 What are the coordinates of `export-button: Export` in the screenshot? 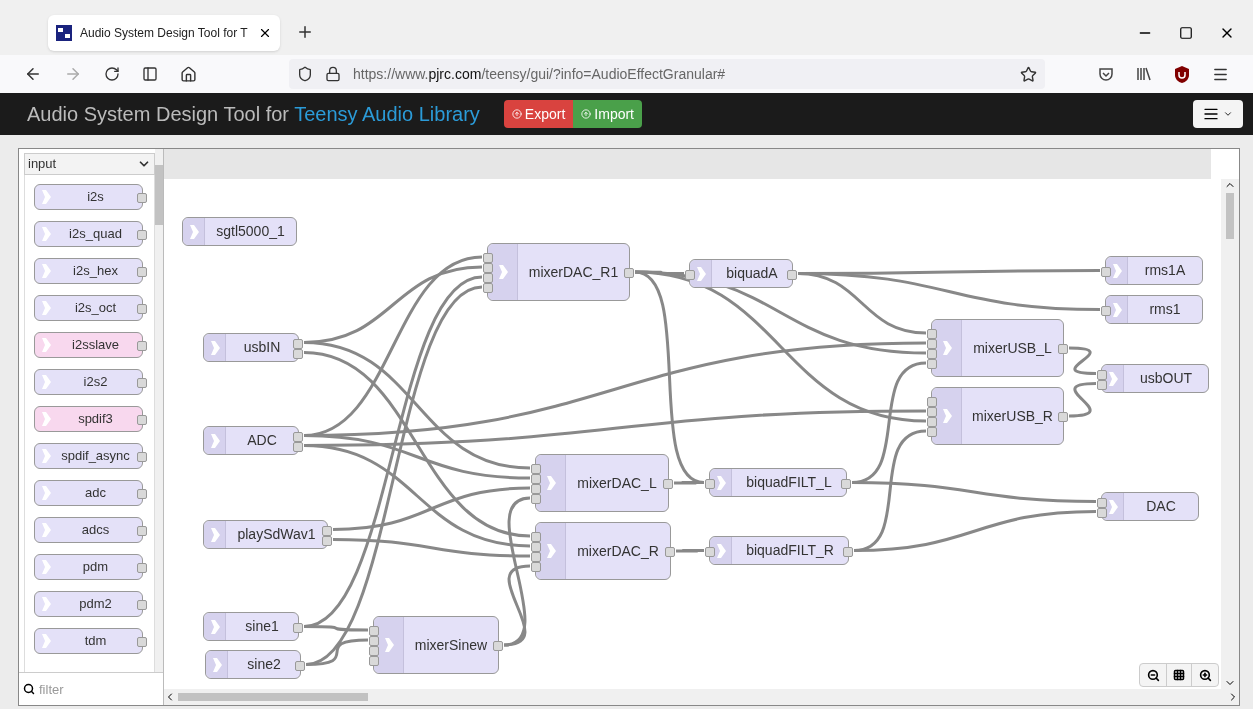 It's located at (538, 114).